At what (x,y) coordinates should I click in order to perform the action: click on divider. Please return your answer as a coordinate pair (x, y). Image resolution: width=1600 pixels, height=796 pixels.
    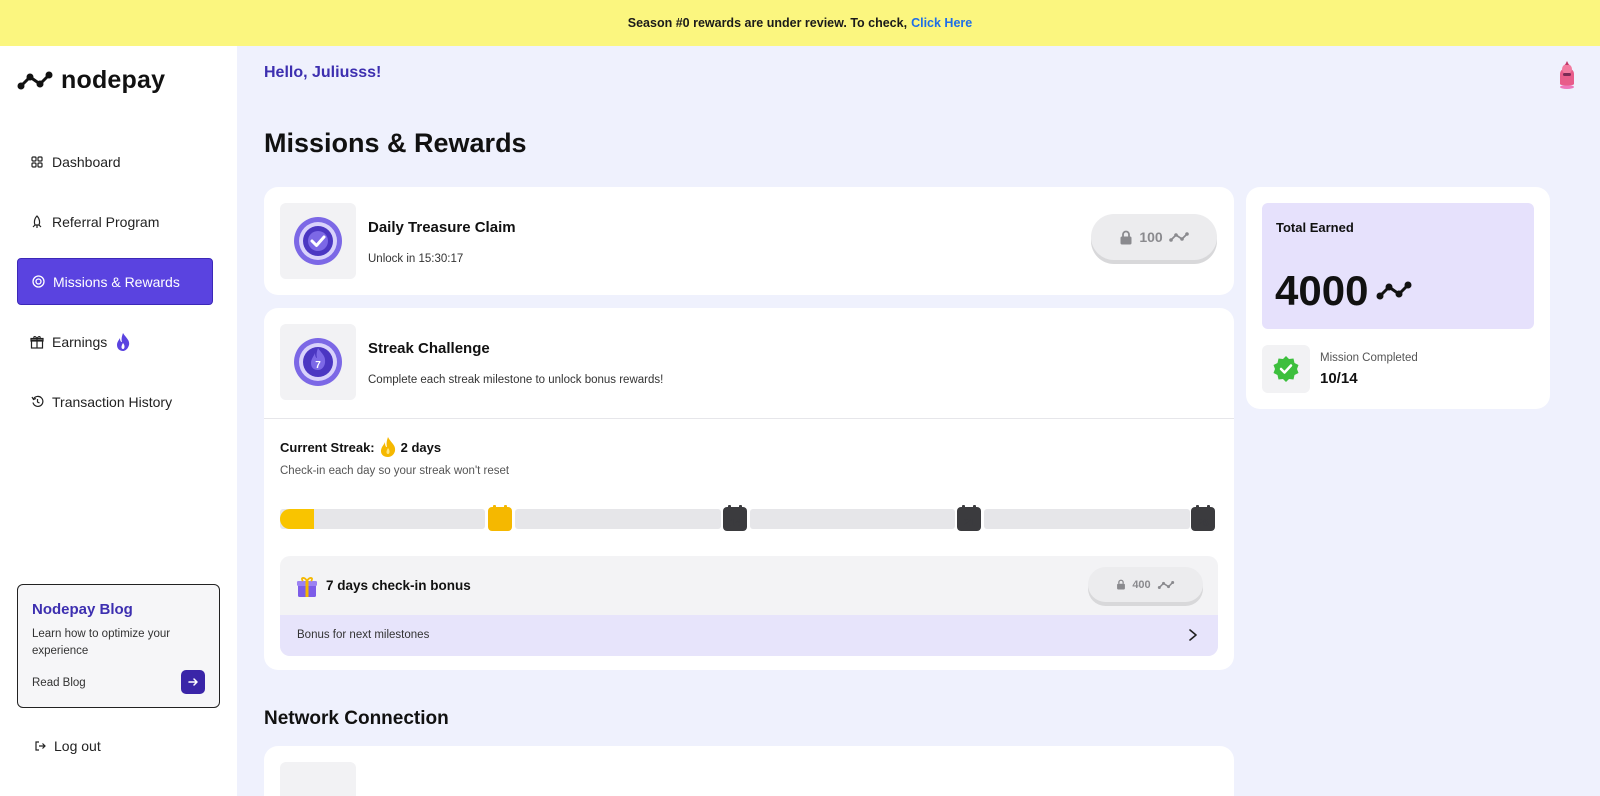
    Looking at the image, I should click on (749, 418).